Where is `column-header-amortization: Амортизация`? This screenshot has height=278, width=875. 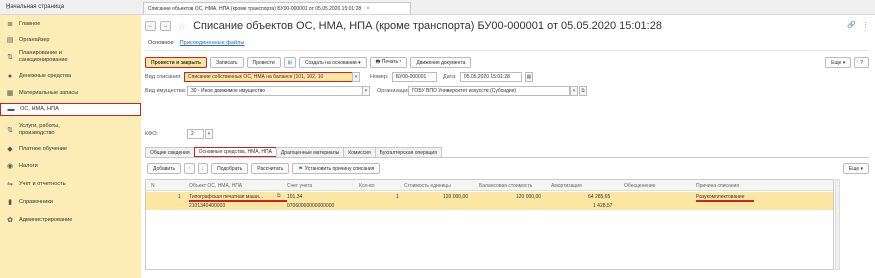
column-header-amortization: Амортизация is located at coordinates (566, 185).